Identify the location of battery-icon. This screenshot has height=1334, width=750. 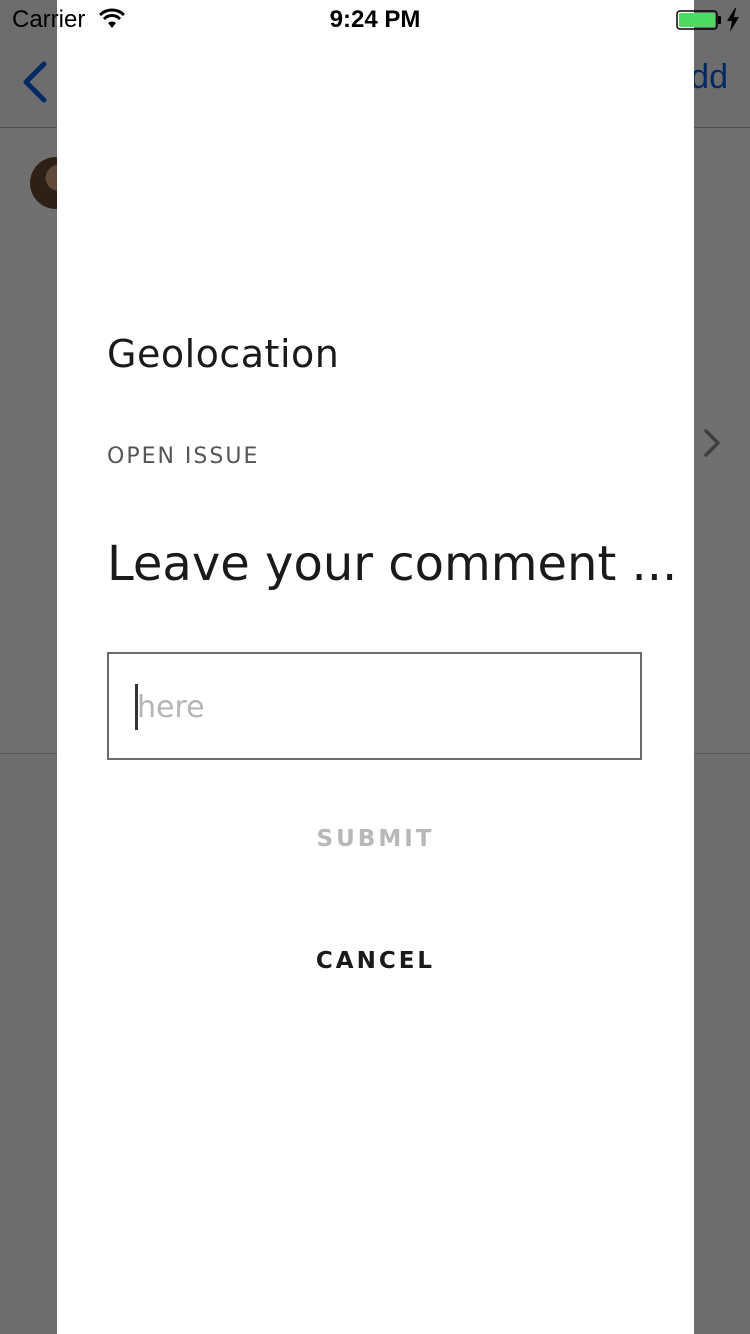
(698, 20).